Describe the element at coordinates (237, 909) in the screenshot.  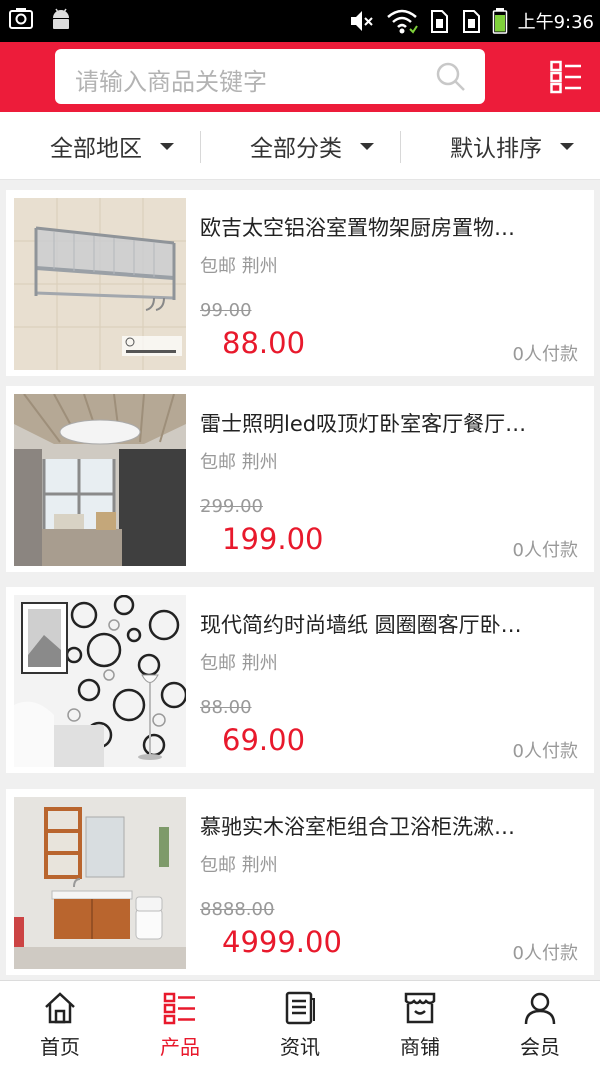
I see `original-price: 8888.00` at that location.